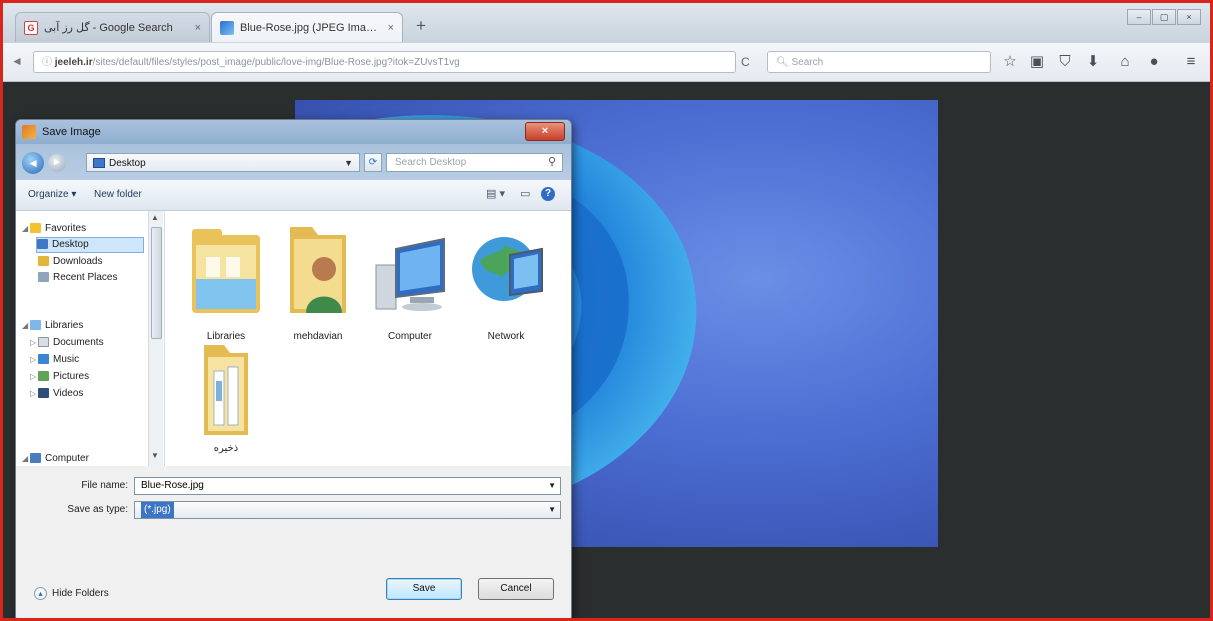 The height and width of the screenshot is (621, 1213). Describe the element at coordinates (226, 390) in the screenshot. I see `folder-icon` at that location.